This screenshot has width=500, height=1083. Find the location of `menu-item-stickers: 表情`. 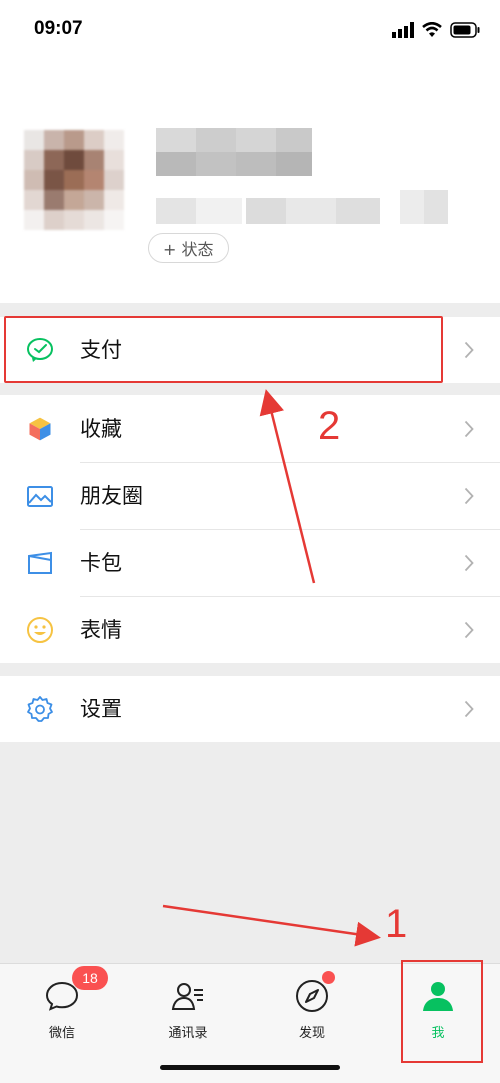

menu-item-stickers: 表情 is located at coordinates (250, 630).